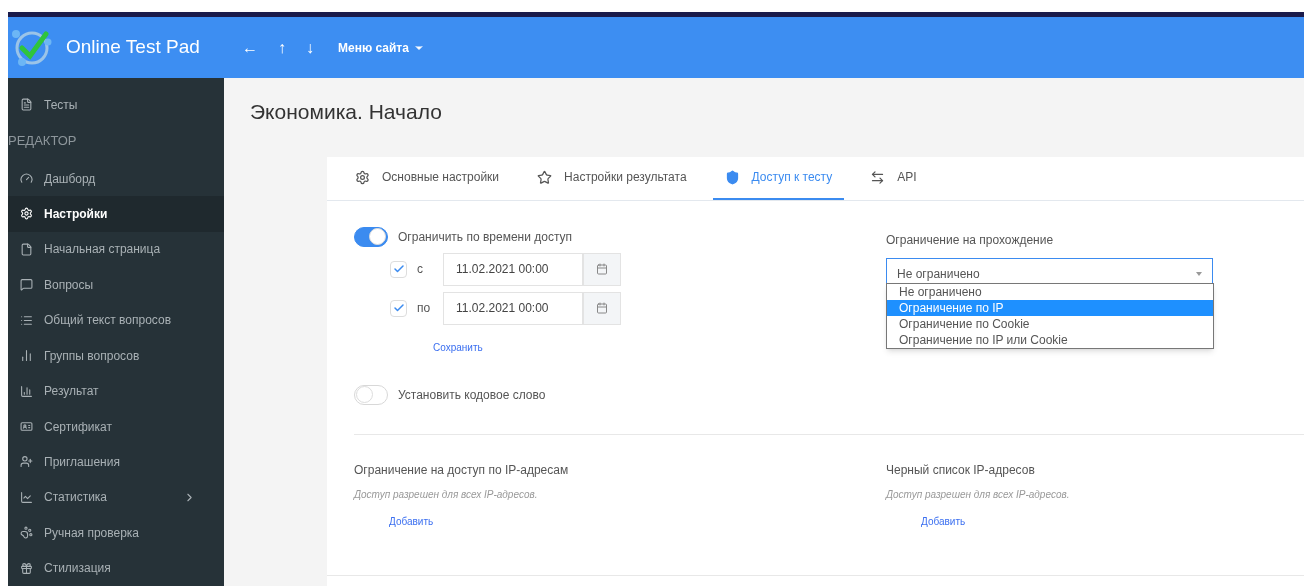 The width and height of the screenshot is (1304, 586). I want to click on brand-name: Online Test Pad, so click(151, 47).